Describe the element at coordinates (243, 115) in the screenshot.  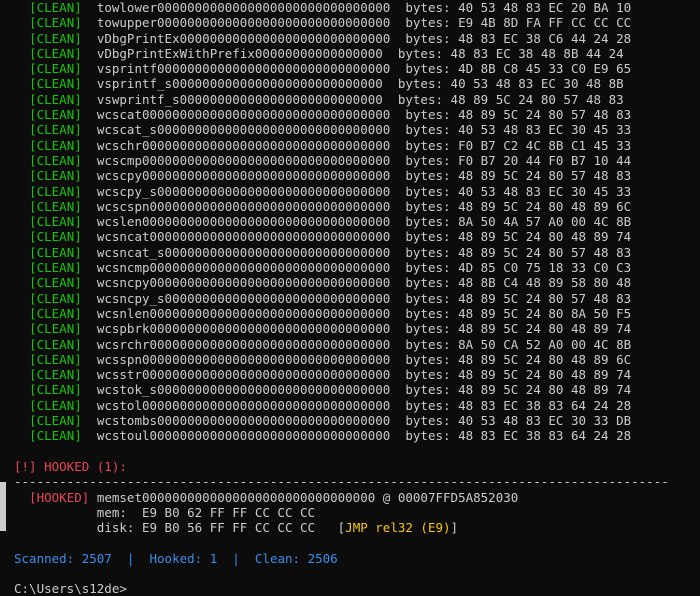
I see `function-name: wcscat000000000000000000000000000000000` at that location.